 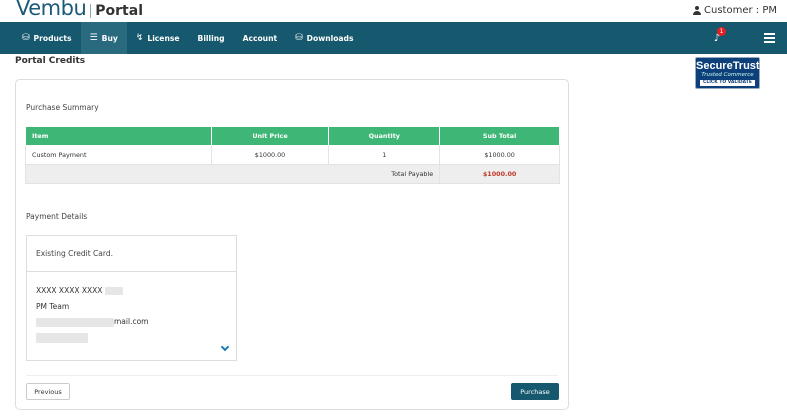 I want to click on cart-icon: ☰, so click(x=93, y=38).